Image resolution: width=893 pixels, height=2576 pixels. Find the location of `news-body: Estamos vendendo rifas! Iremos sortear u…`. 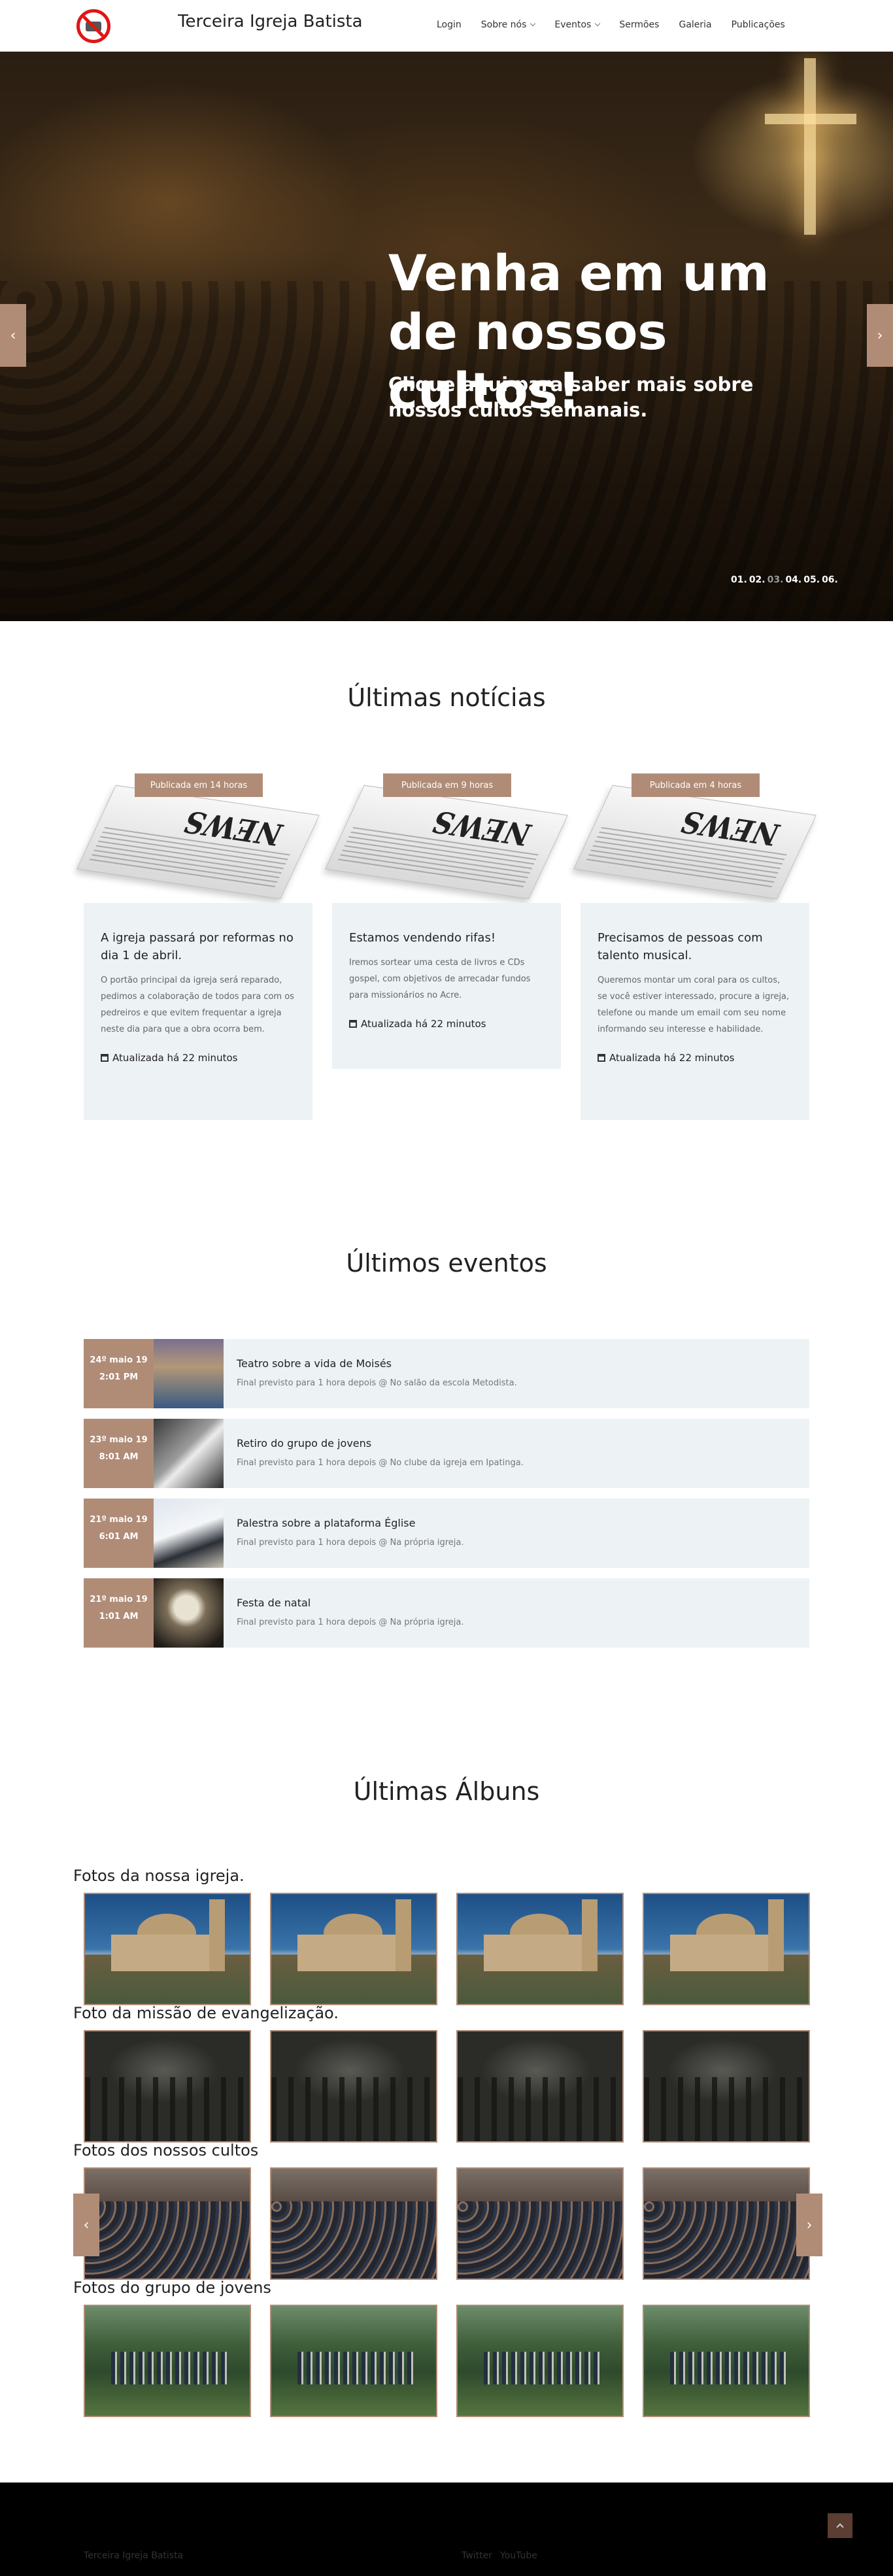

news-body: Estamos vendendo rifas! Iremos sortear u… is located at coordinates (446, 986).